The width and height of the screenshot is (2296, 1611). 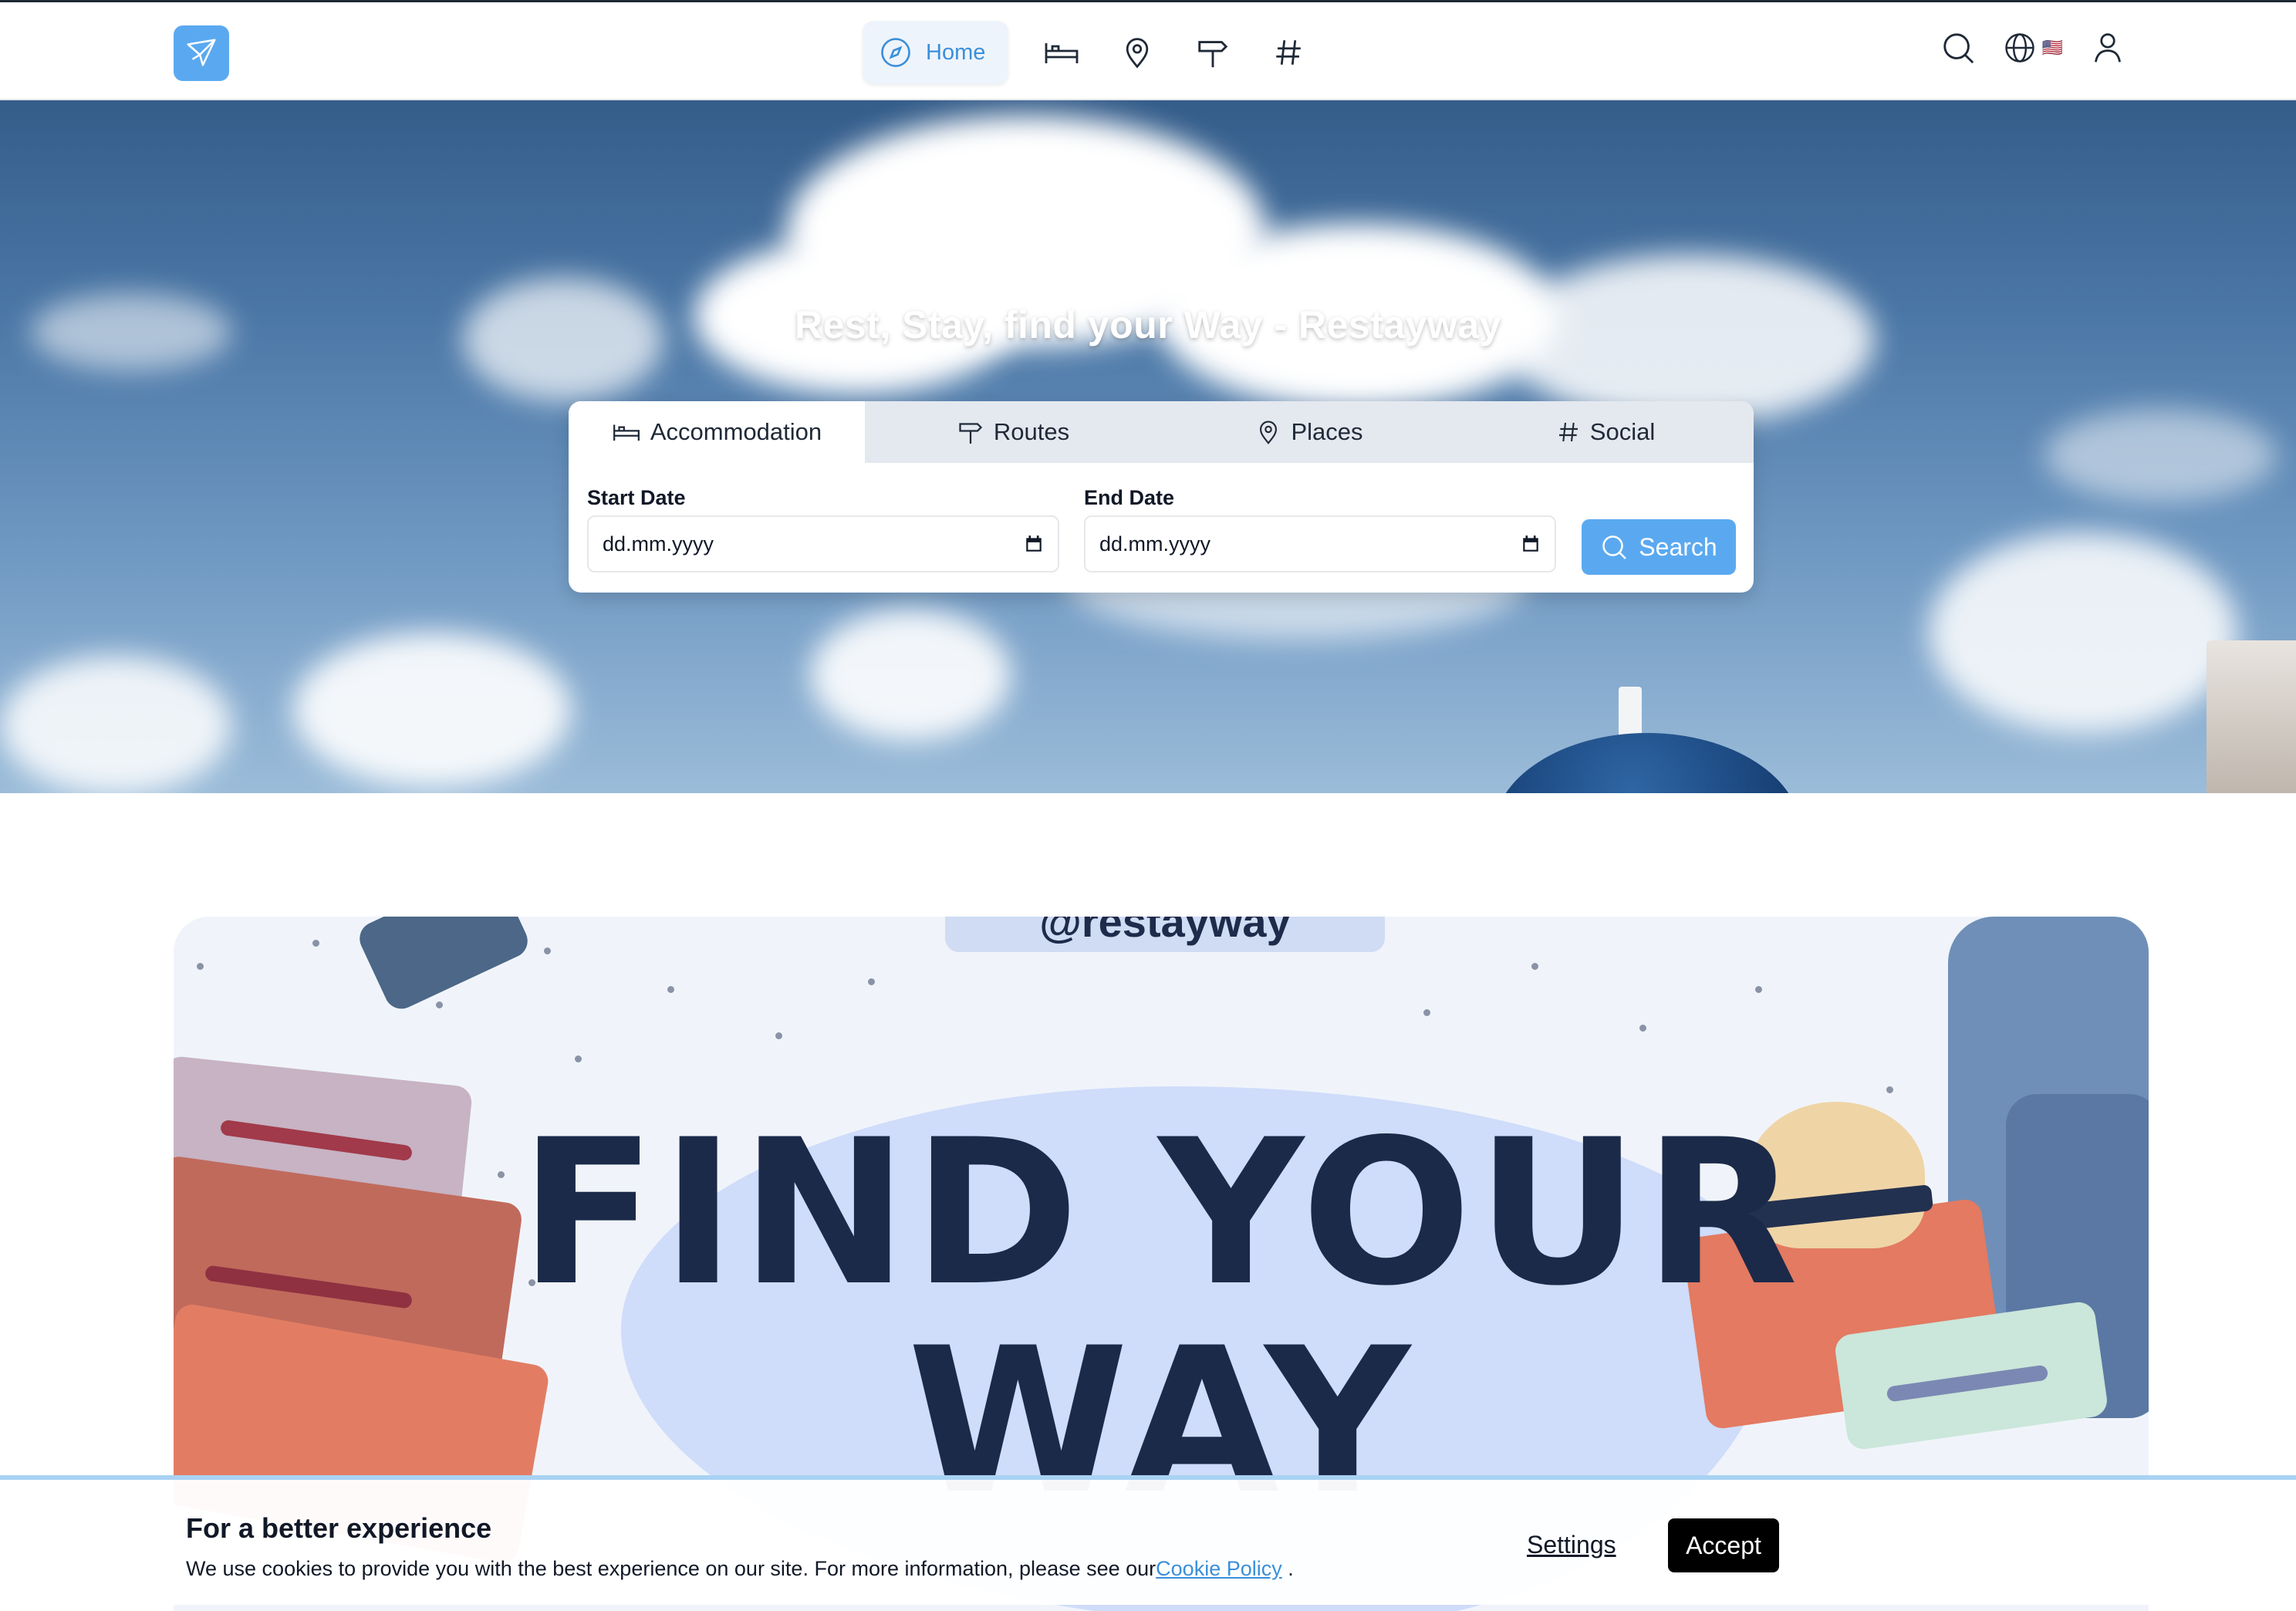 I want to click on village-houses, so click(x=2251, y=716).